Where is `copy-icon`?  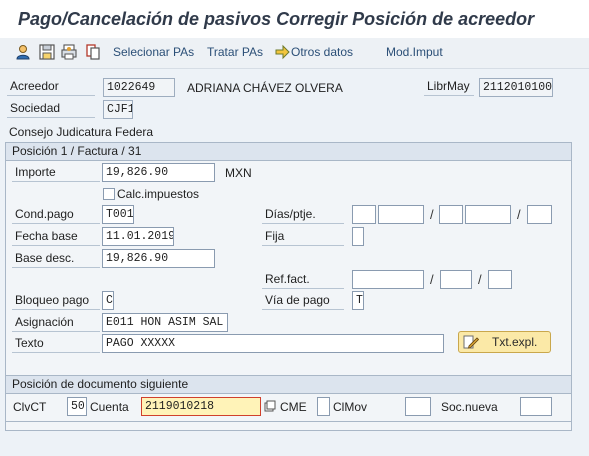
copy-icon is located at coordinates (93, 52).